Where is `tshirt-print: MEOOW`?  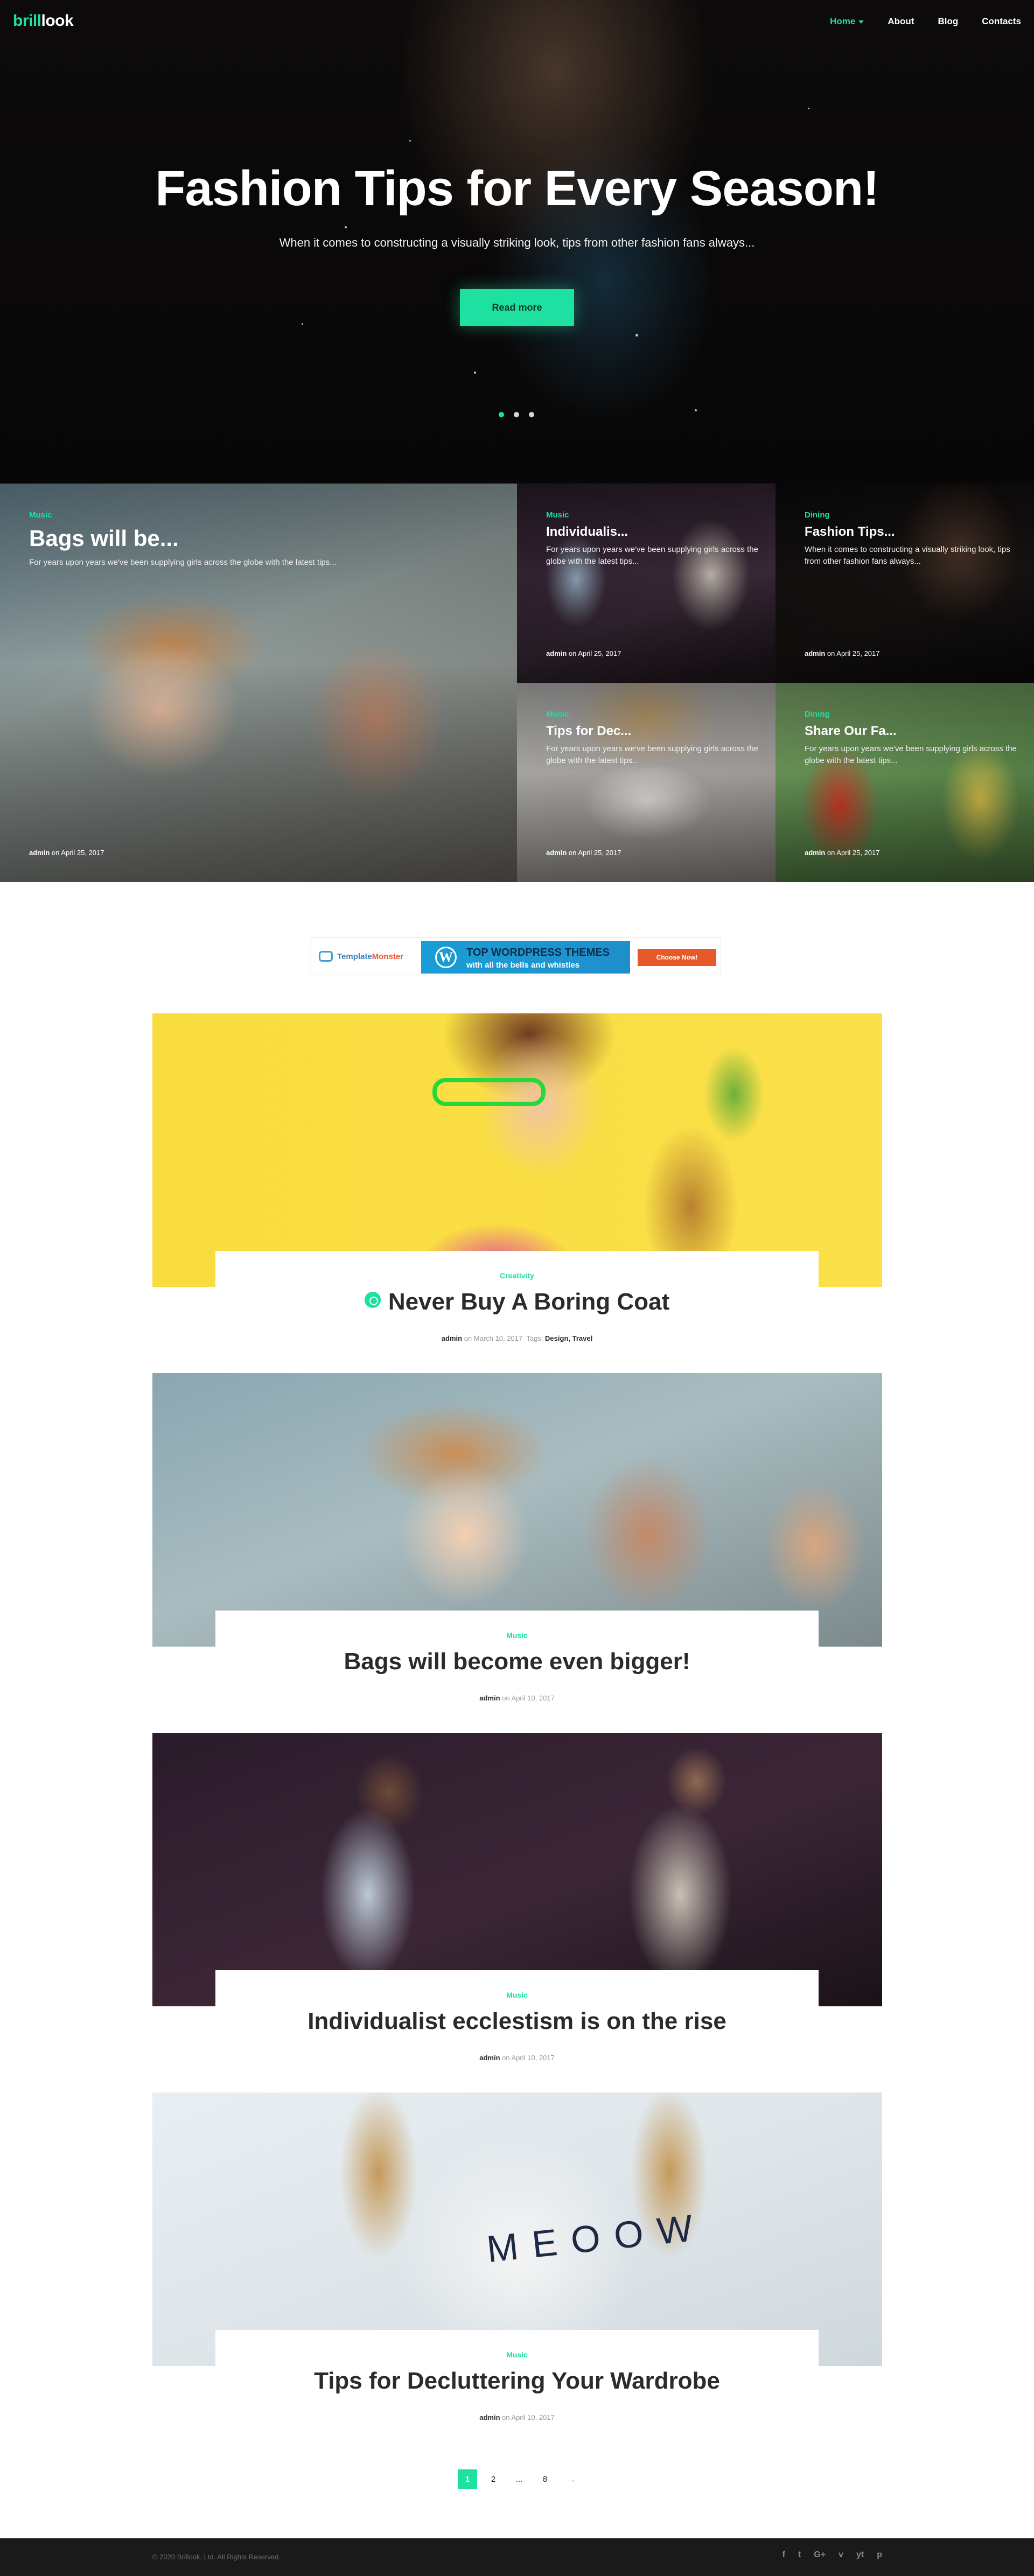 tshirt-print: MEOOW is located at coordinates (597, 2238).